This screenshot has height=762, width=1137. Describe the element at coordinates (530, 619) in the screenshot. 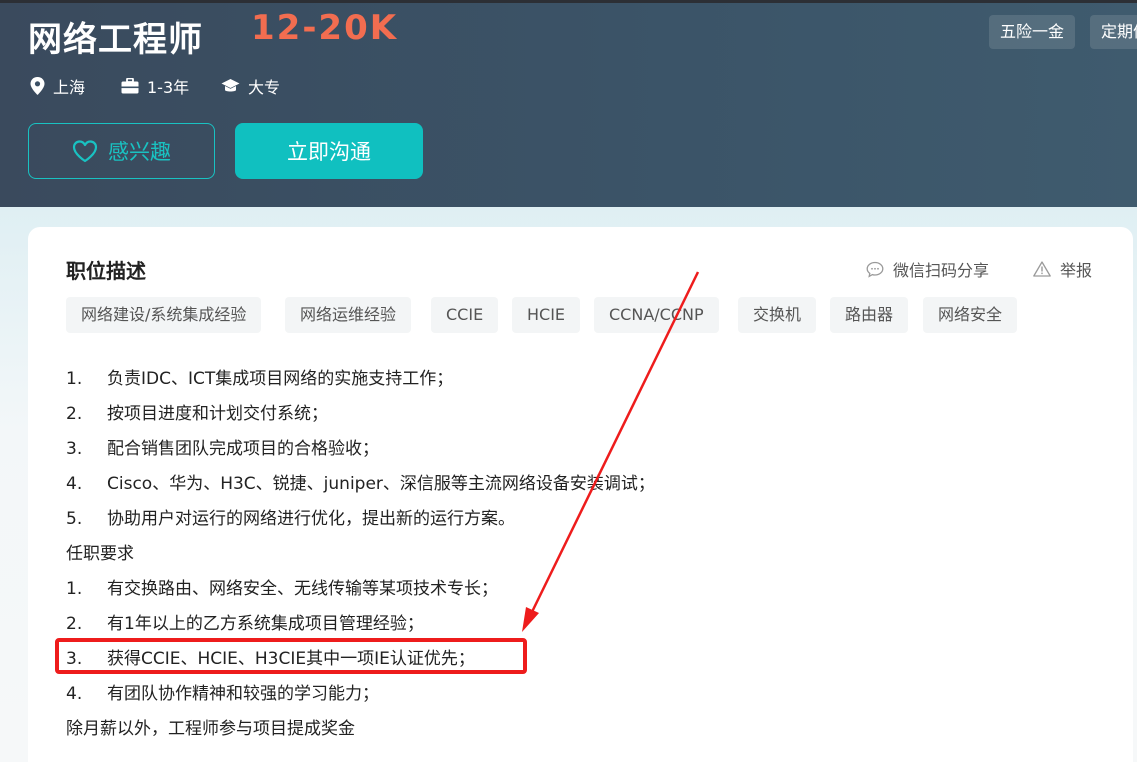

I see `annotation-arrow-head` at that location.